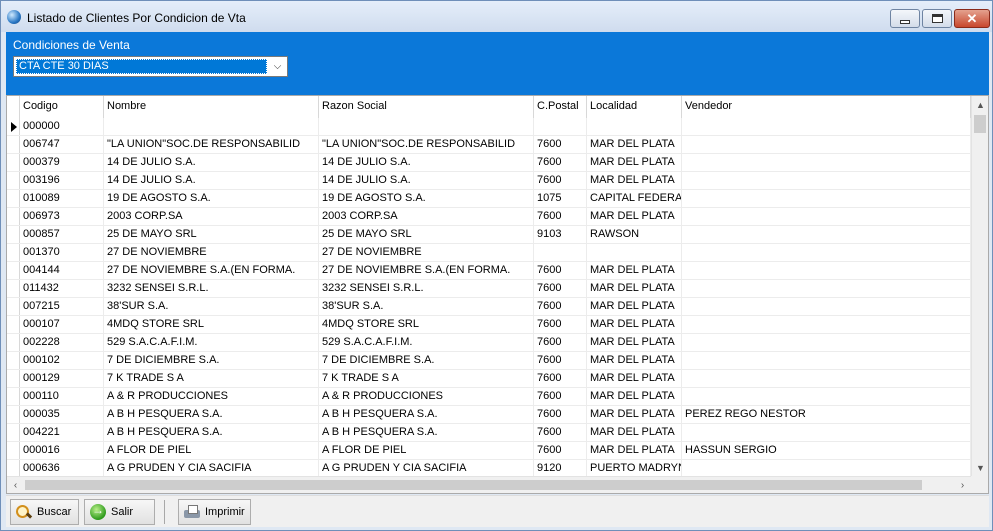 The image size is (993, 531). What do you see at coordinates (211, 162) in the screenshot?
I see `cell-nombre: 14 DE JULIO S.A.` at bounding box center [211, 162].